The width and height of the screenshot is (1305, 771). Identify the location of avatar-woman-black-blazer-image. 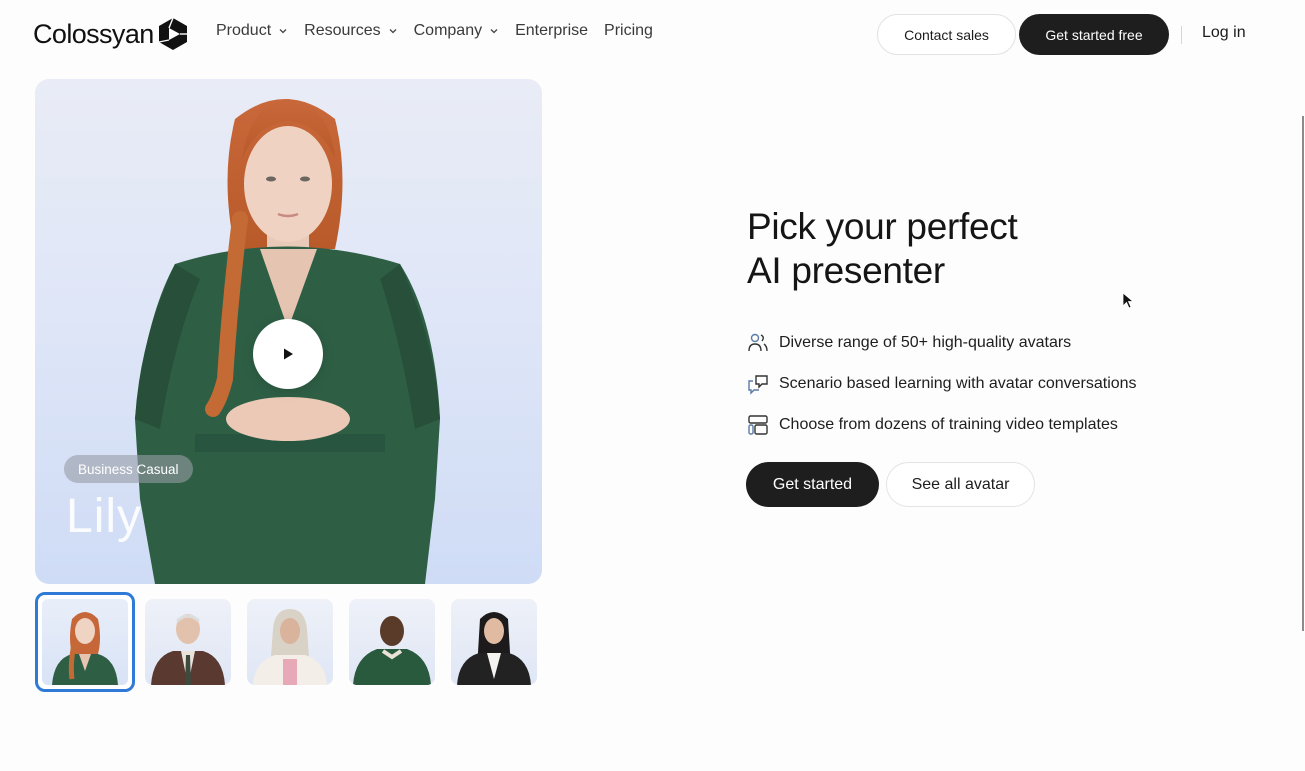
(494, 648).